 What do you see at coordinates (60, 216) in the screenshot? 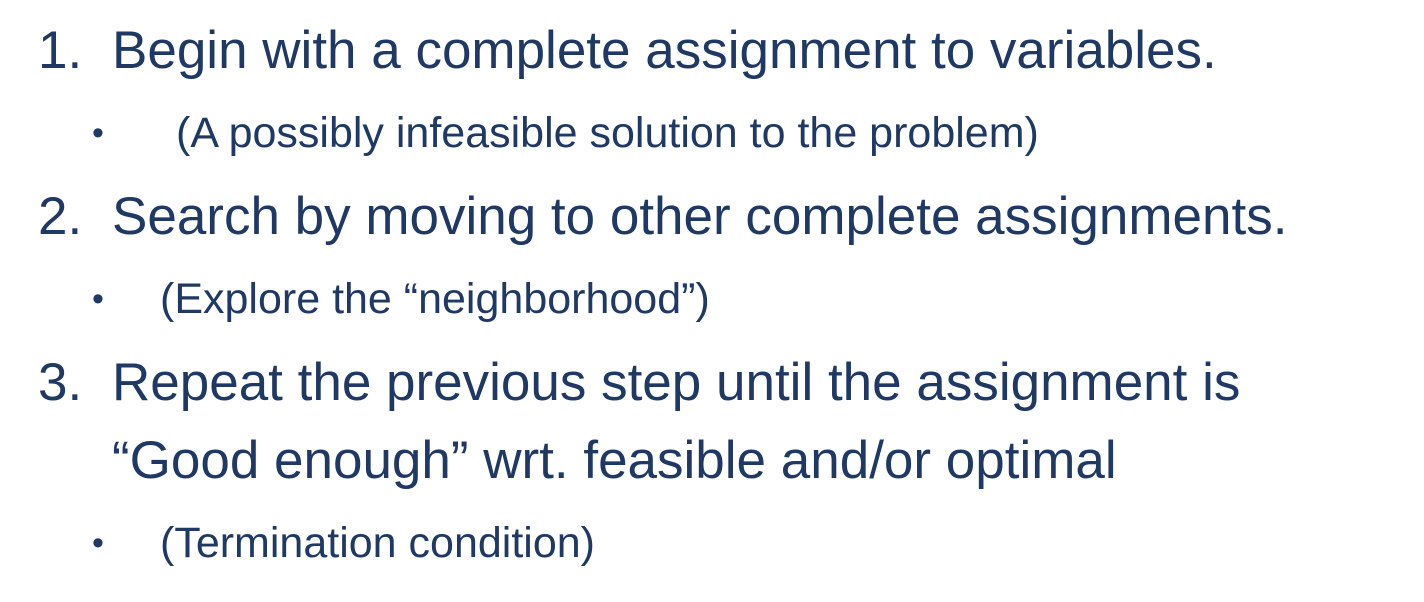
I see `list-number: 2.` at bounding box center [60, 216].